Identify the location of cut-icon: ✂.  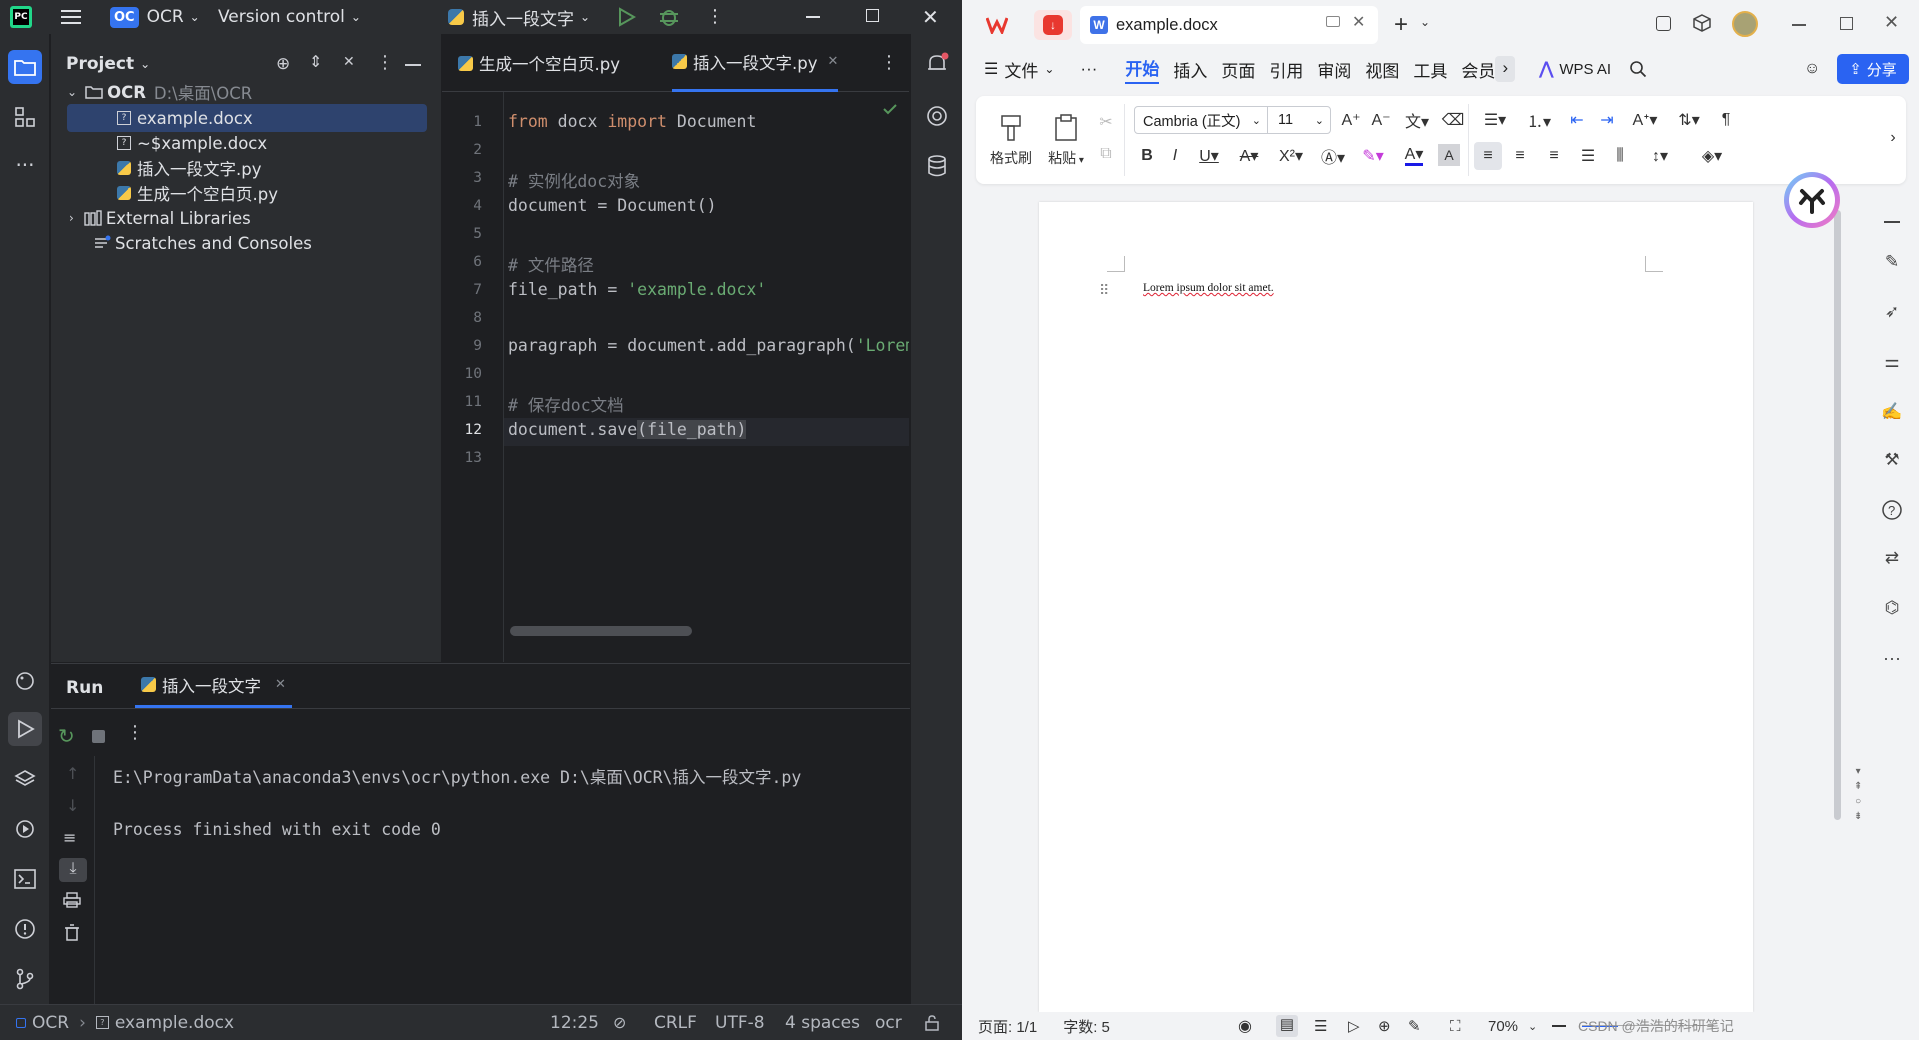
(1106, 122).